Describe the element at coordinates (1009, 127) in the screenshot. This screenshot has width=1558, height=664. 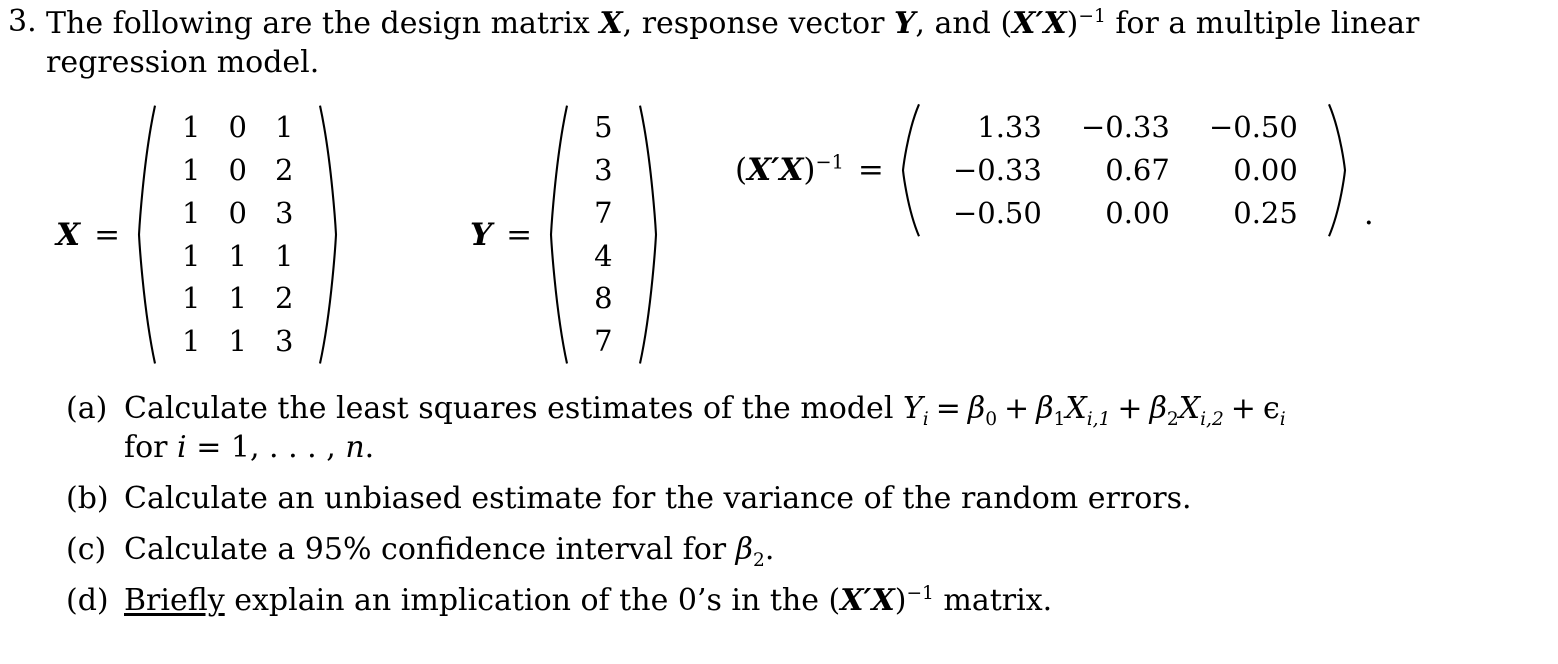
I see `xtx-inverse-cell-0-0: 1.33` at that location.